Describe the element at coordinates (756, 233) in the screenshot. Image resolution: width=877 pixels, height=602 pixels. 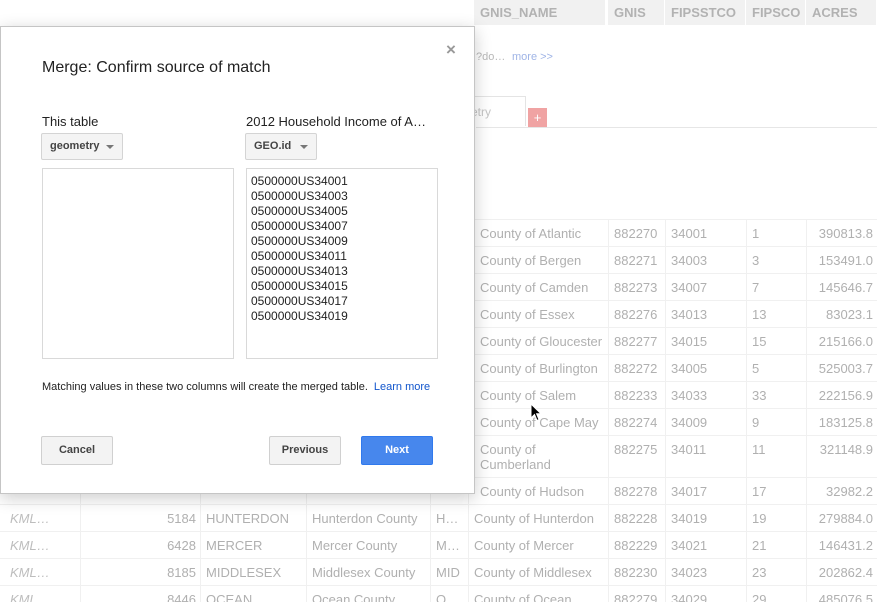
I see `table-cell: 1` at that location.